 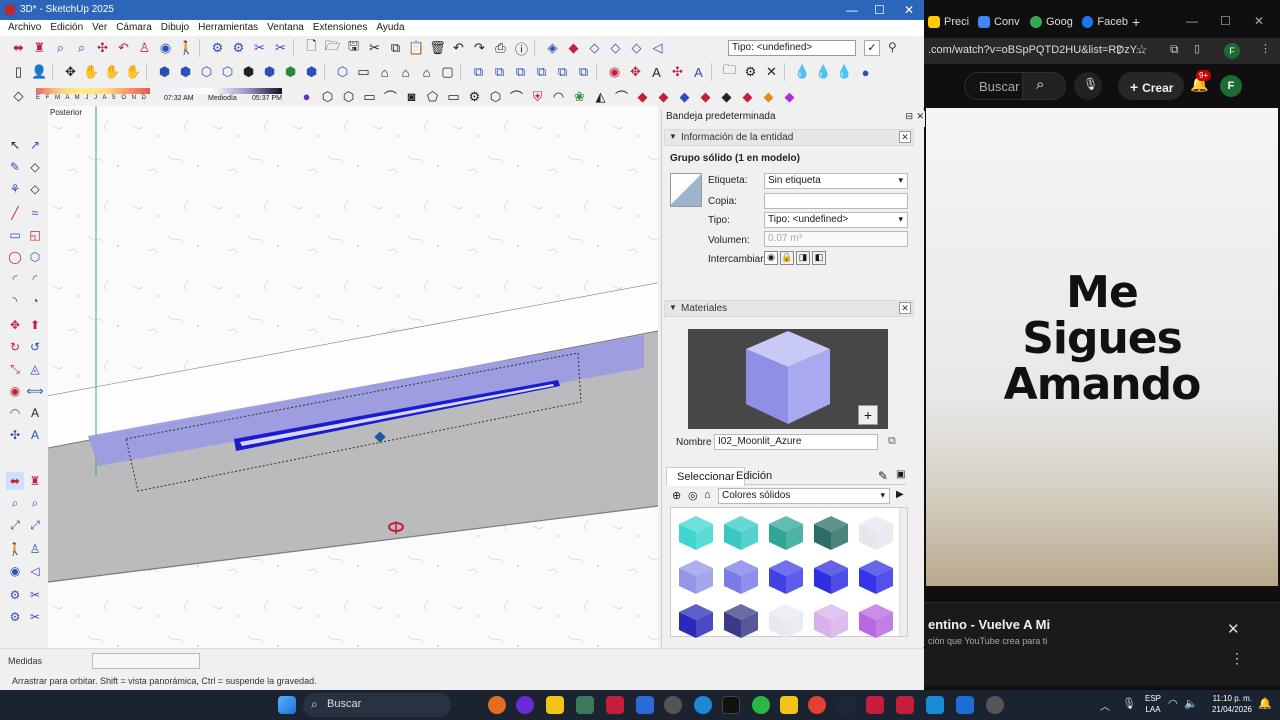 I want to click on entity-info-header: ▼ Información de la entidad ✕, so click(x=789, y=137).